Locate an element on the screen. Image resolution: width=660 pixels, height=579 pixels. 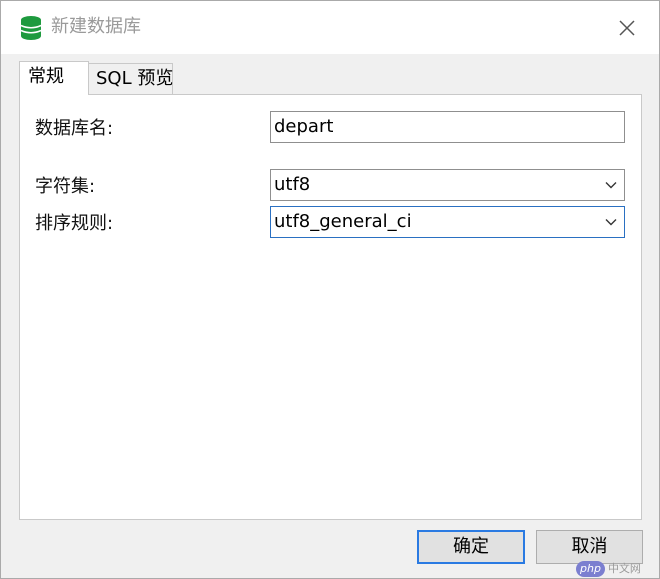
charset-select: utf8 is located at coordinates (447, 185).